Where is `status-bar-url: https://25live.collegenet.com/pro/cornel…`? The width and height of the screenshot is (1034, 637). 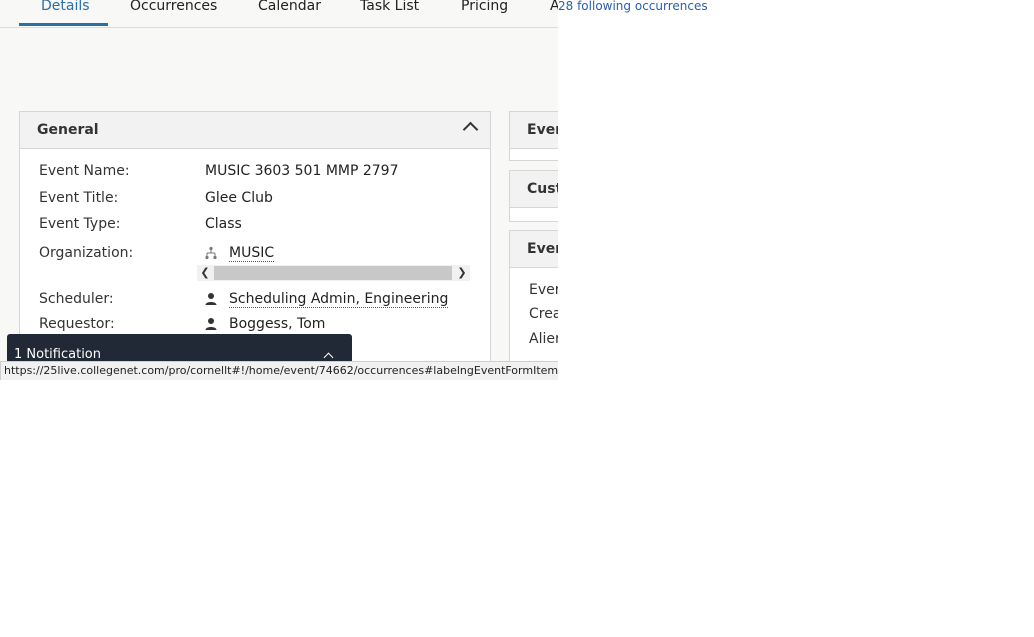
status-bar-url: https://25live.collegenet.com/pro/cornel… is located at coordinates (279, 370).